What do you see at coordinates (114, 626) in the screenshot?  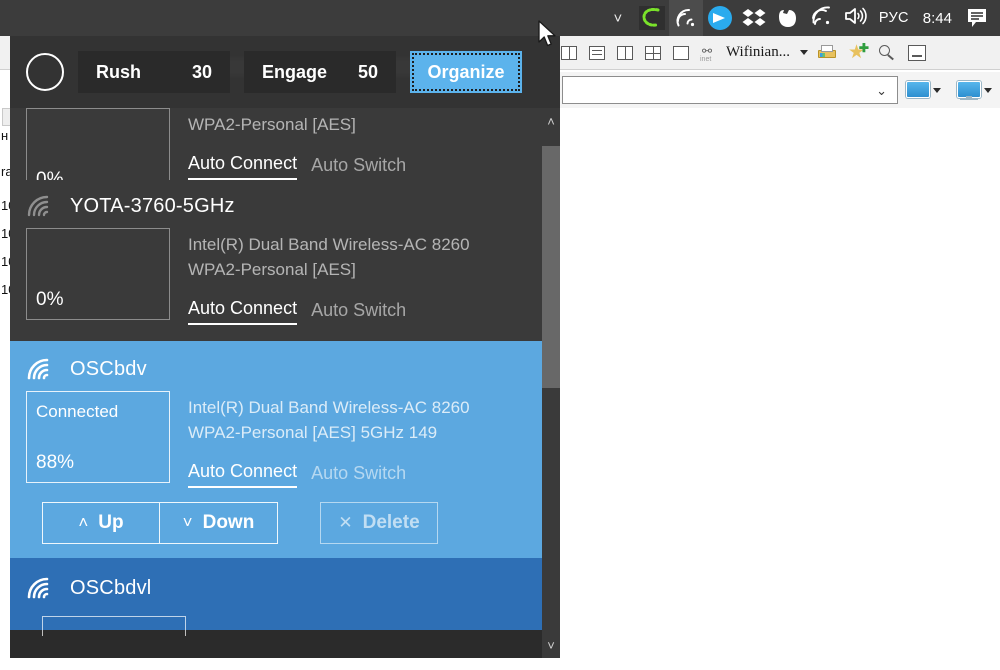 I see `signal-box` at bounding box center [114, 626].